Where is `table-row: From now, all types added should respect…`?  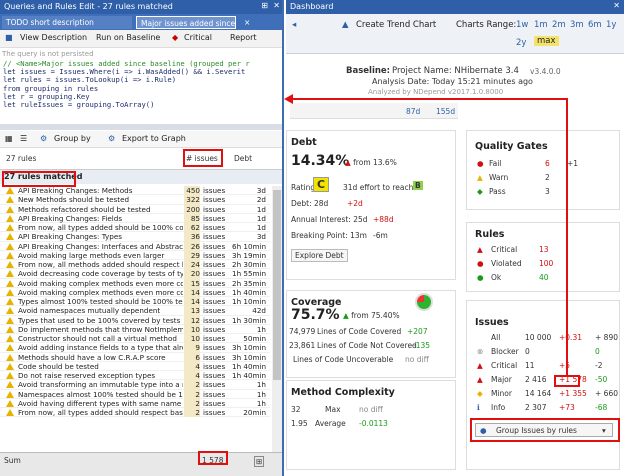 table-row: From now, all types added should respect… is located at coordinates (135, 413).